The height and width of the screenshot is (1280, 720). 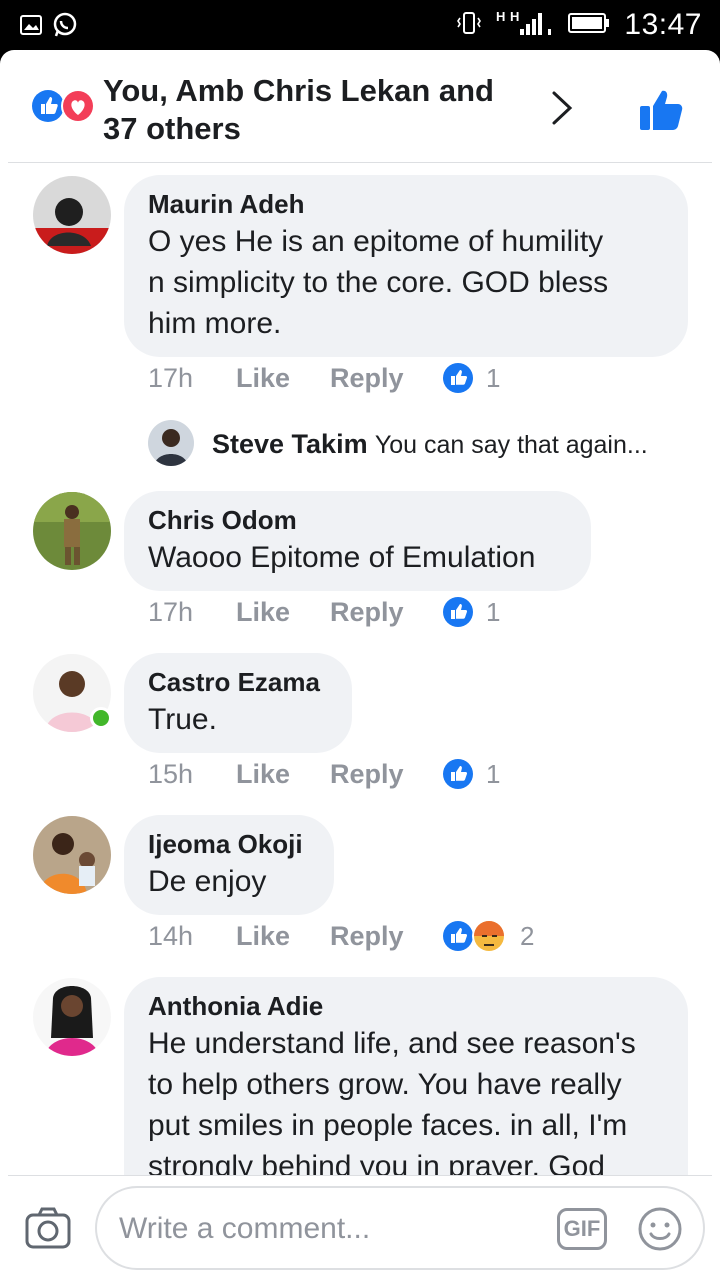 I want to click on reply-author: Steve Takim, so click(x=290, y=444).